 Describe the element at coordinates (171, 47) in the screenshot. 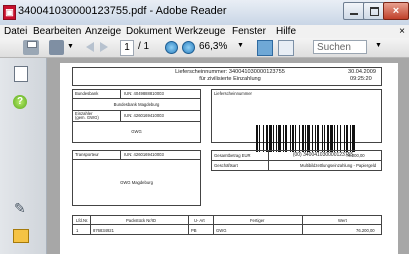

I see `zoom-out-icon` at that location.